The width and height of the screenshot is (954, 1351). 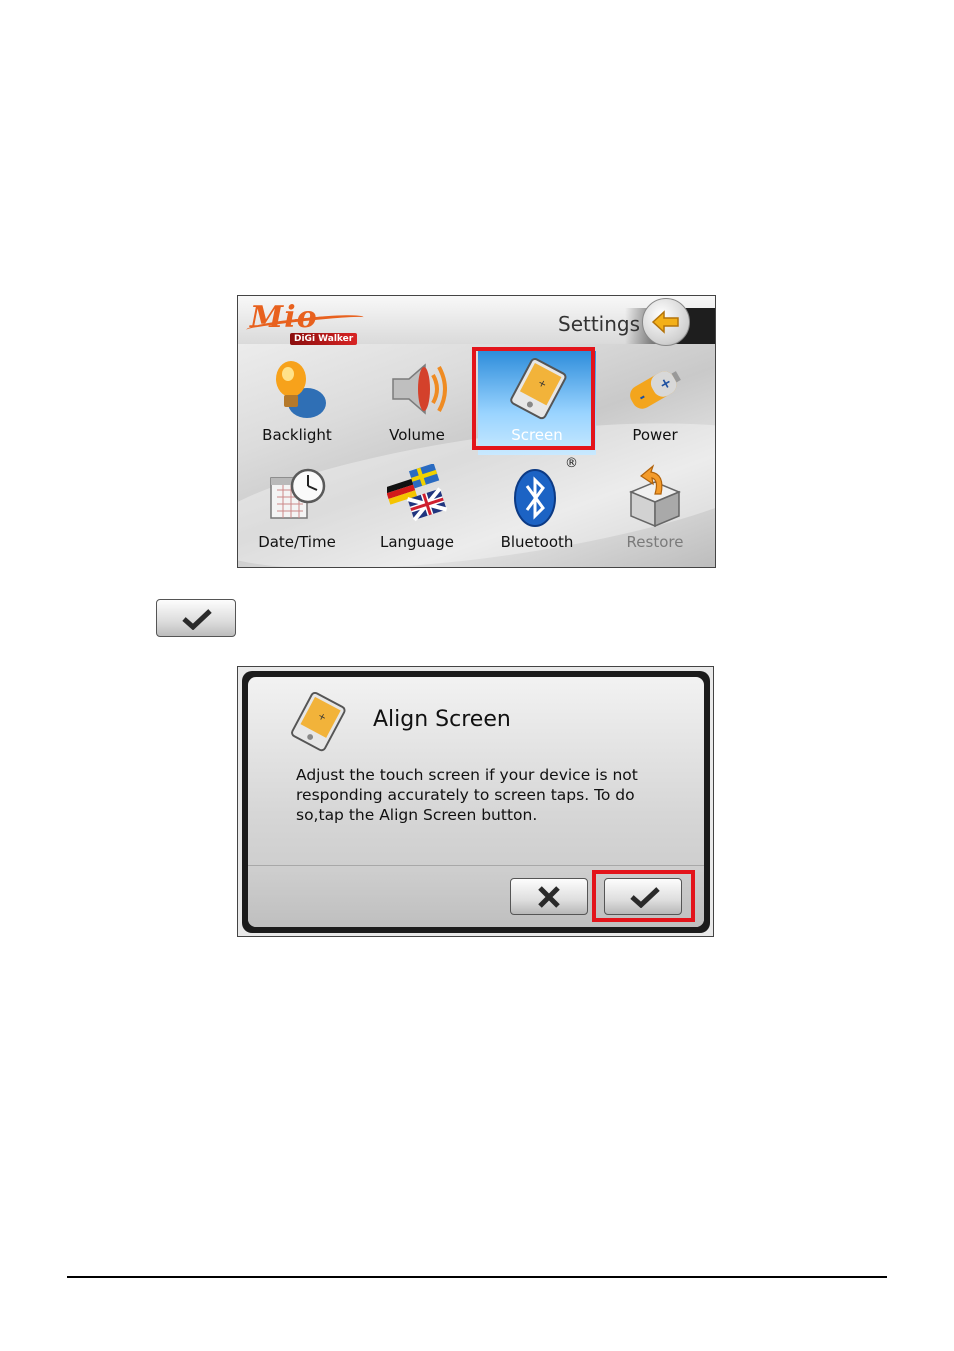 I want to click on cancel-button, so click(x=549, y=896).